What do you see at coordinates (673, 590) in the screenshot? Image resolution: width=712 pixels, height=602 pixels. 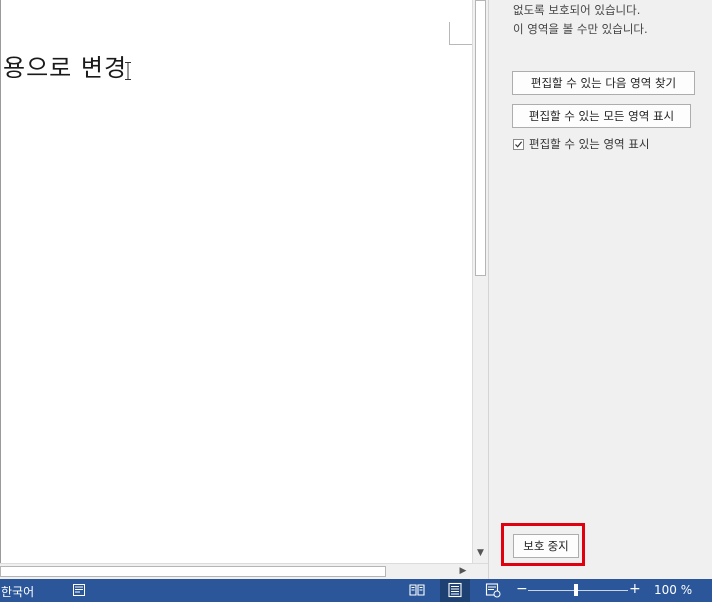 I see `zoom-level: 100 %` at bounding box center [673, 590].